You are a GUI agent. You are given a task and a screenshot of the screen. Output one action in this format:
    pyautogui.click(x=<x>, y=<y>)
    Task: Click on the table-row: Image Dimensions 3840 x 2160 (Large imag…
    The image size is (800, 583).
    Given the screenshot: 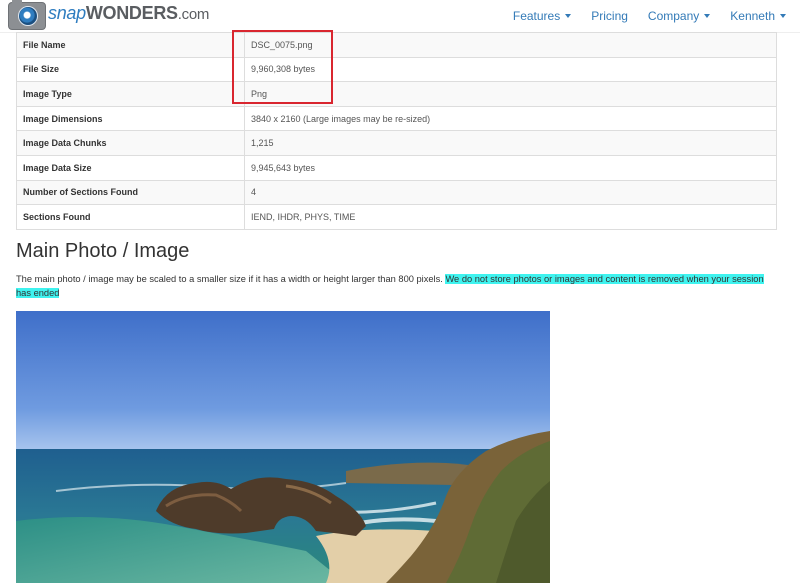 What is the action you would take?
    pyautogui.click(x=396, y=118)
    